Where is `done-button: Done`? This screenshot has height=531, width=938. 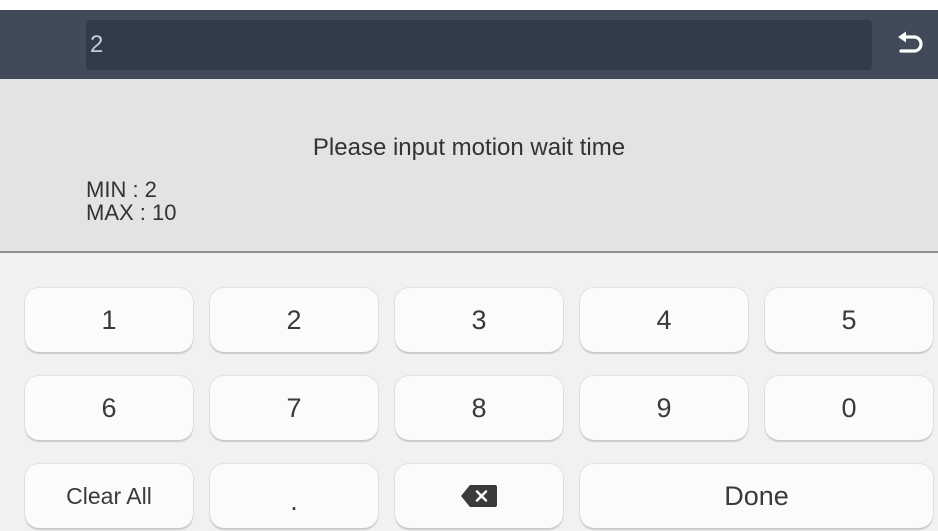
done-button: Done is located at coordinates (756, 496).